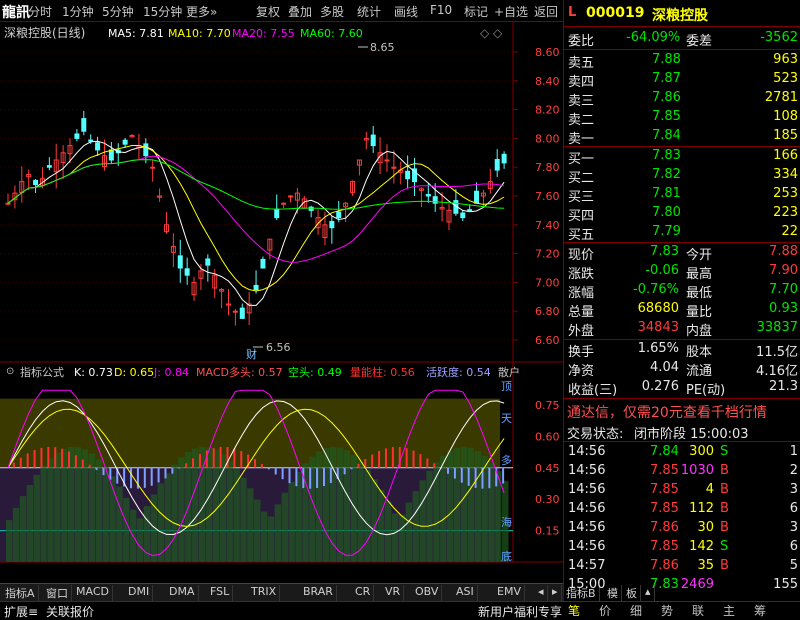 This screenshot has height=620, width=800. Describe the element at coordinates (70, 611) in the screenshot. I see `related-quote-button: 关联报价` at that location.